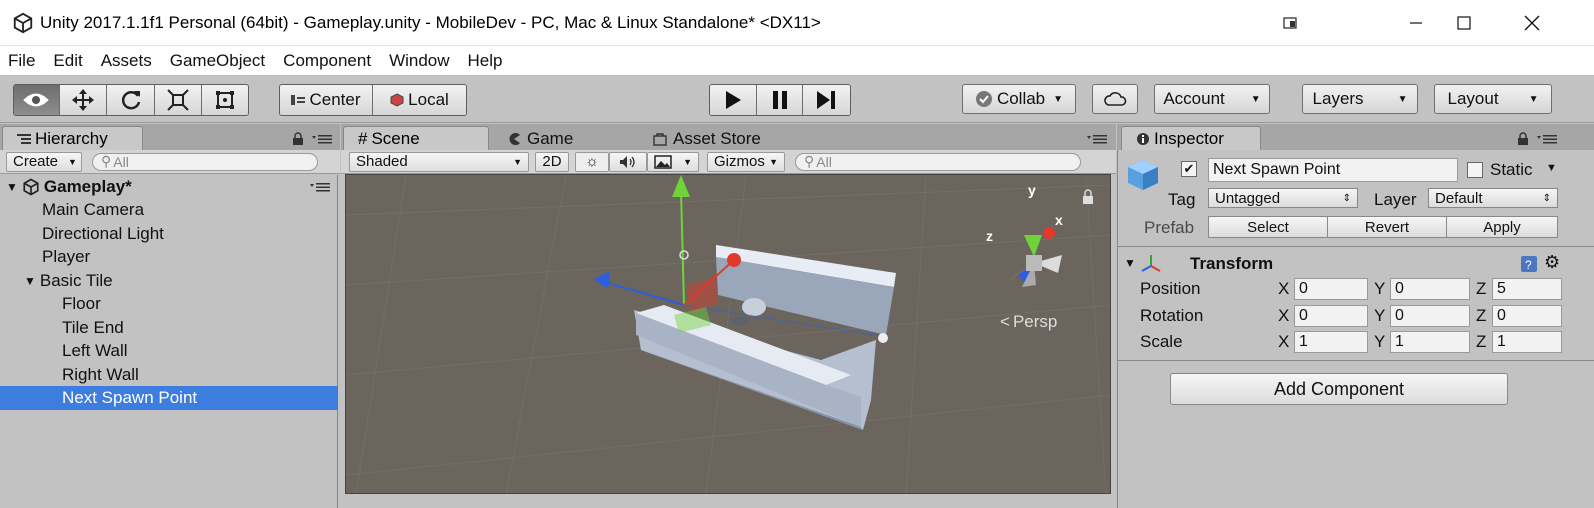 This screenshot has width=1594, height=508. Describe the element at coordinates (1115, 99) in the screenshot. I see `cloud-button` at that location.